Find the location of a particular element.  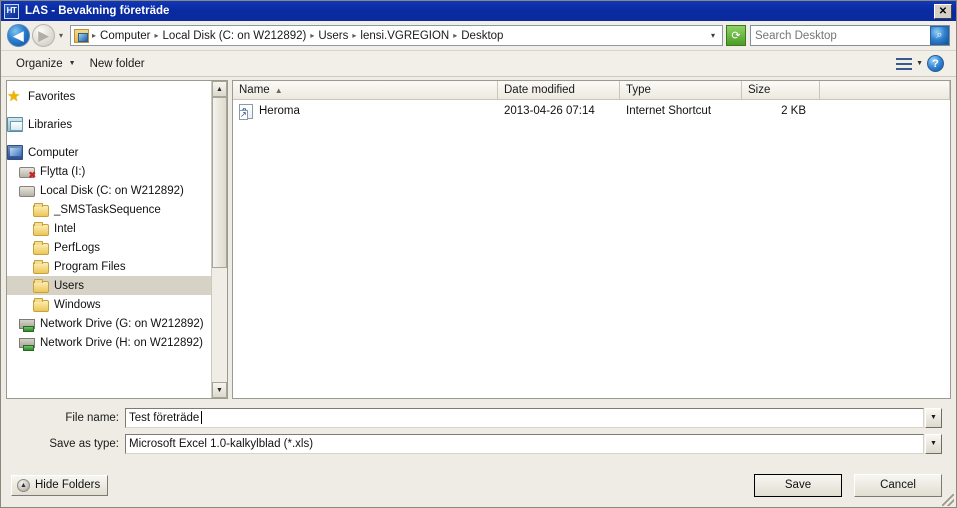

list-view-icon is located at coordinates (904, 64).